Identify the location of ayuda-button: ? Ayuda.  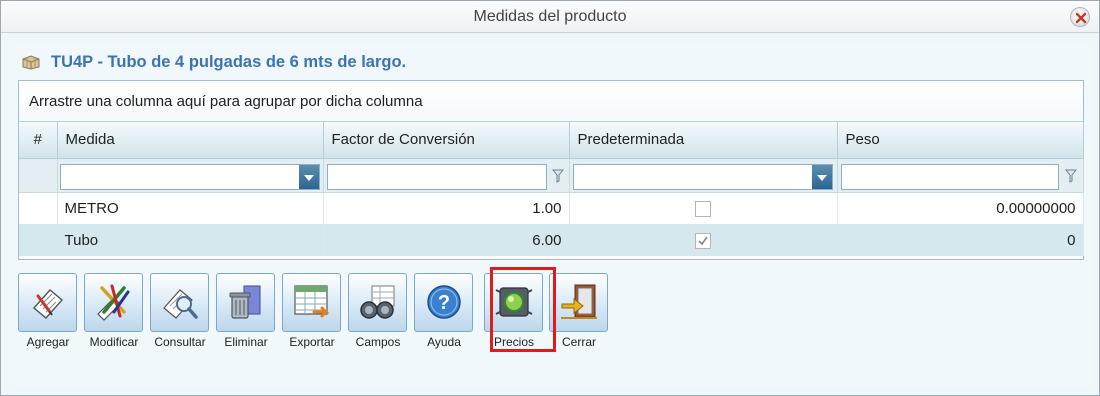
(444, 312).